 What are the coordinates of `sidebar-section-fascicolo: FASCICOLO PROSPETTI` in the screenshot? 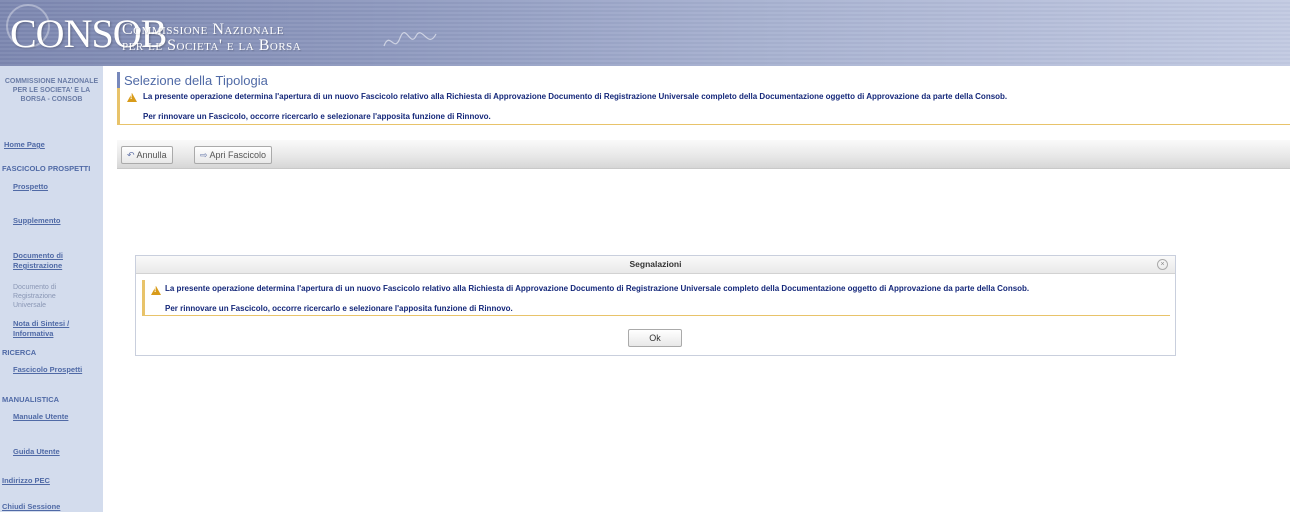 It's located at (46, 168).